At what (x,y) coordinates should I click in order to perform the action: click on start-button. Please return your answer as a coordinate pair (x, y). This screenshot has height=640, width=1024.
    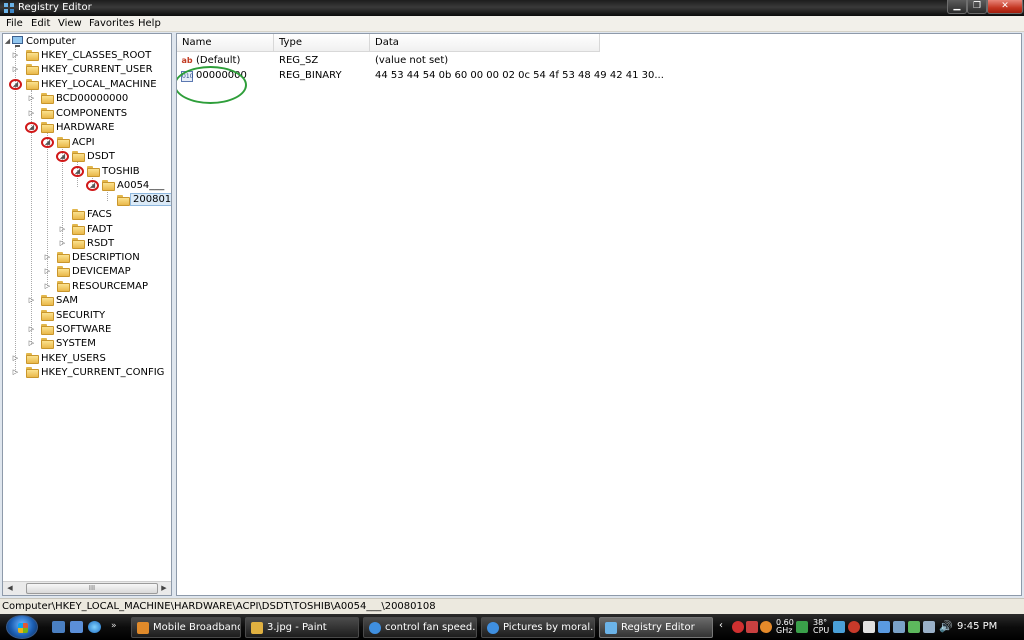
    Looking at the image, I should click on (22, 627).